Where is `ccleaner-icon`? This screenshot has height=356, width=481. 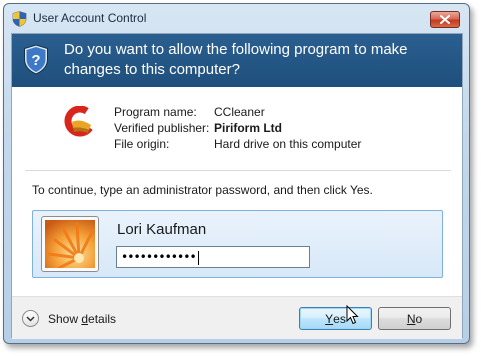
ccleaner-icon is located at coordinates (80, 121).